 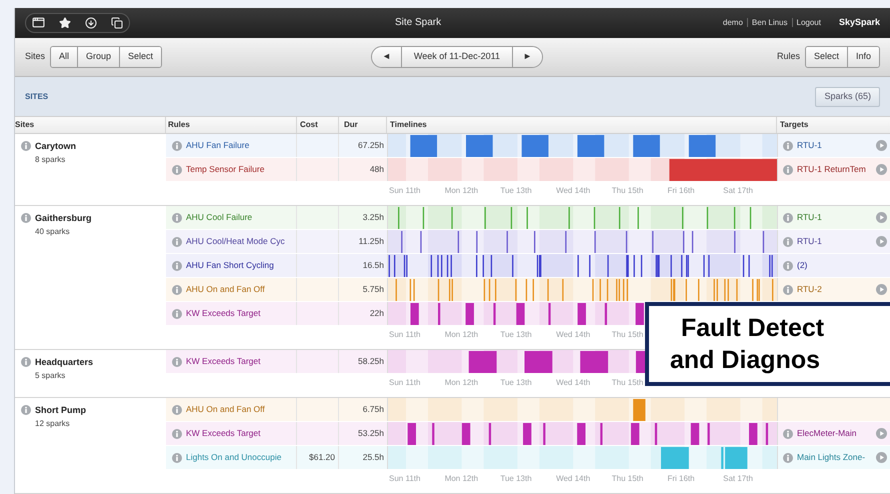 I want to click on rule-name: AHU Cool Failure, so click(x=219, y=217).